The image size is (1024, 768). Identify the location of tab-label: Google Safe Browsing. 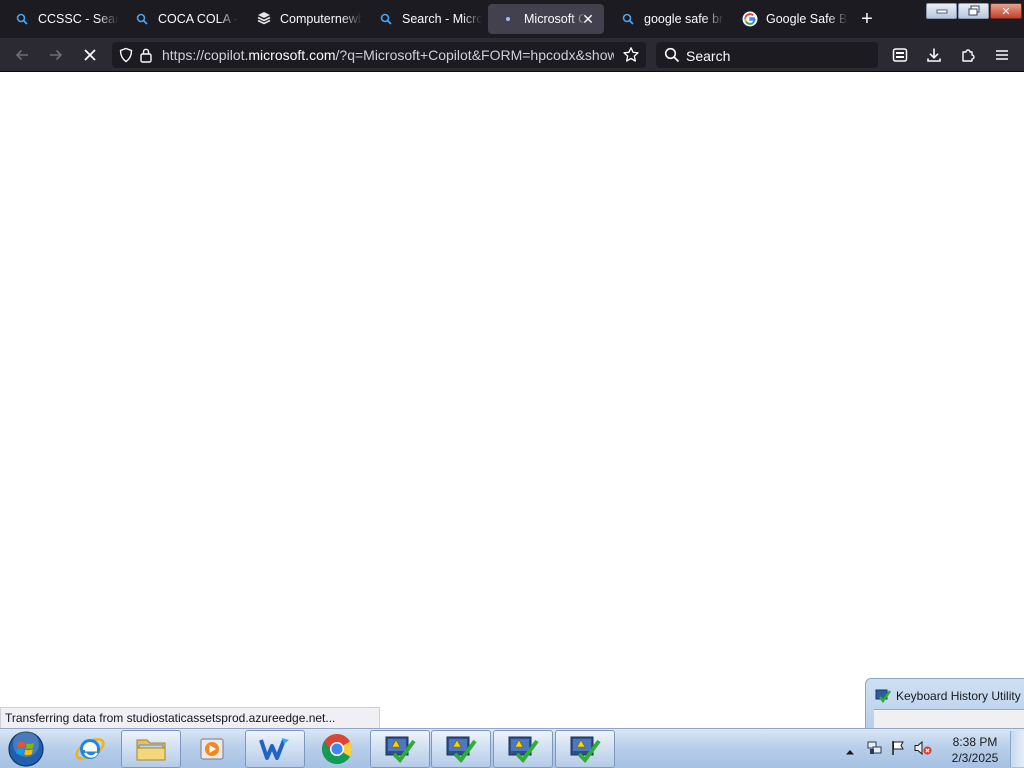
(807, 19).